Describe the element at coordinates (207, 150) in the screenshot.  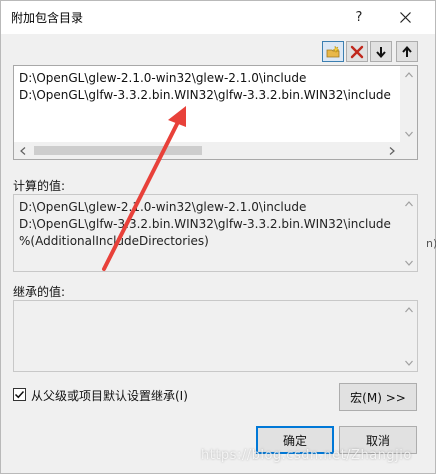
I see `horizontal-scrollbar` at that location.